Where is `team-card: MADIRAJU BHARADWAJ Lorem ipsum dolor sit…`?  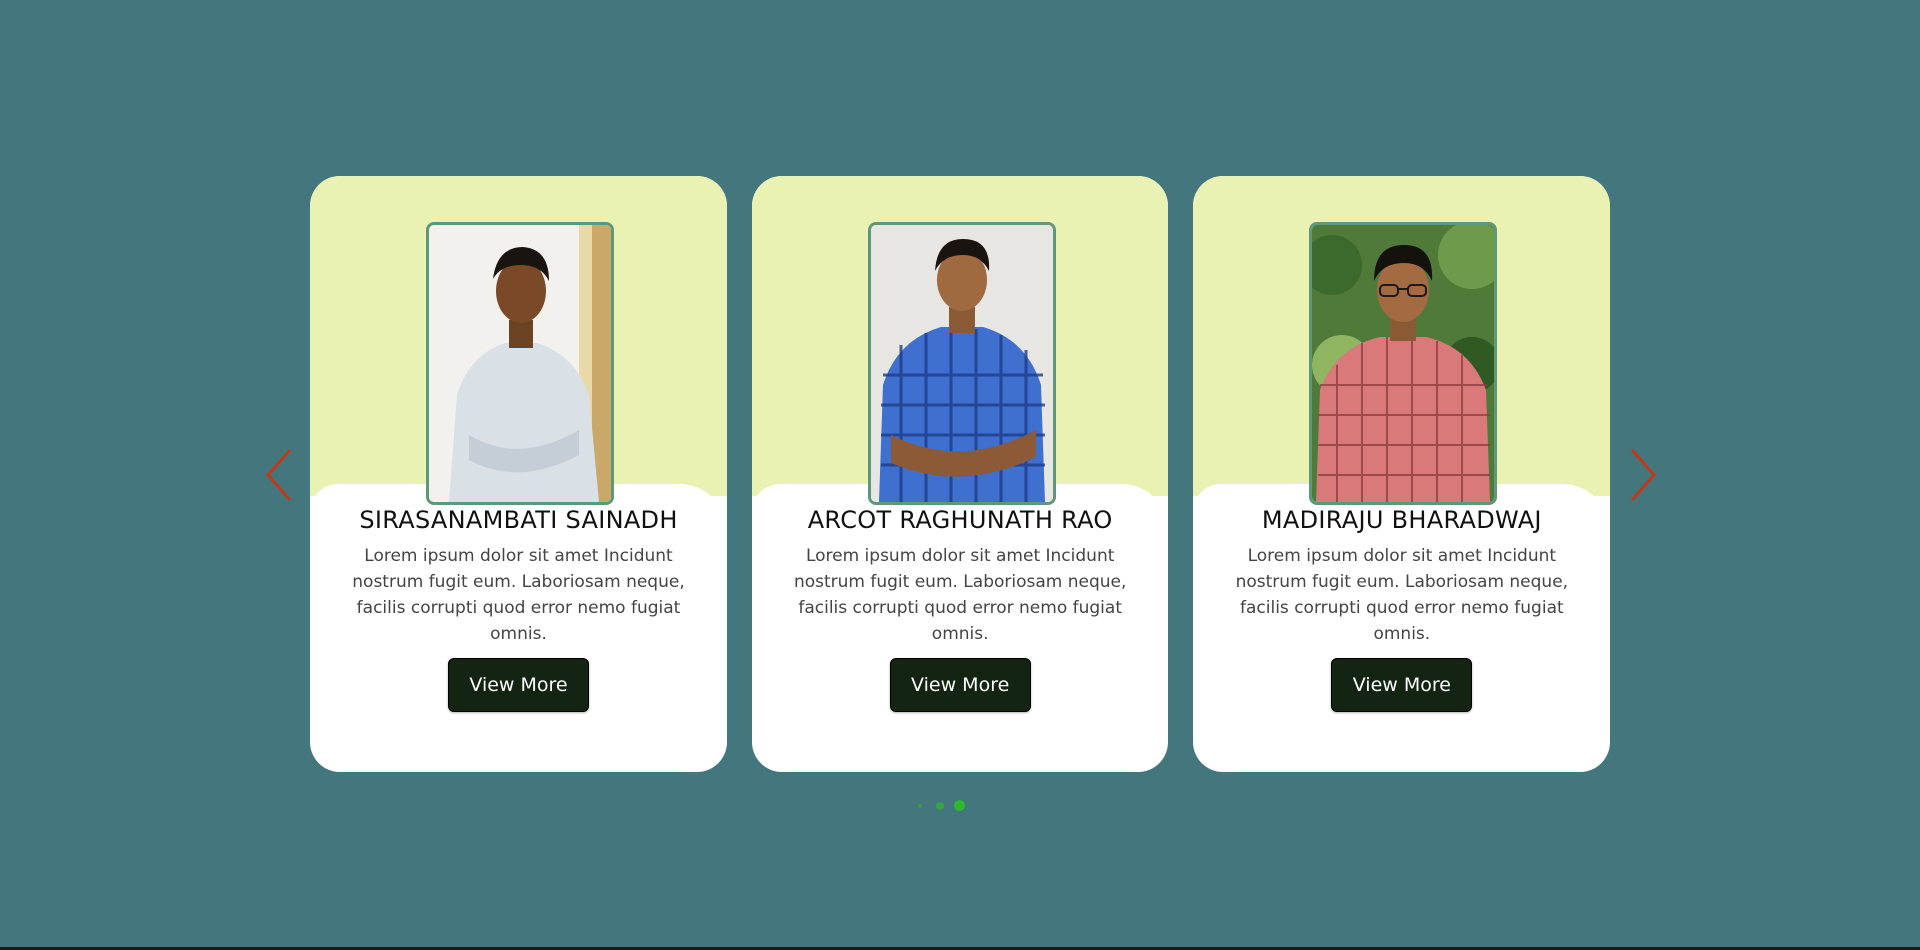 team-card: MADIRAJU BHARADWAJ Lorem ipsum dolor sit… is located at coordinates (1402, 474).